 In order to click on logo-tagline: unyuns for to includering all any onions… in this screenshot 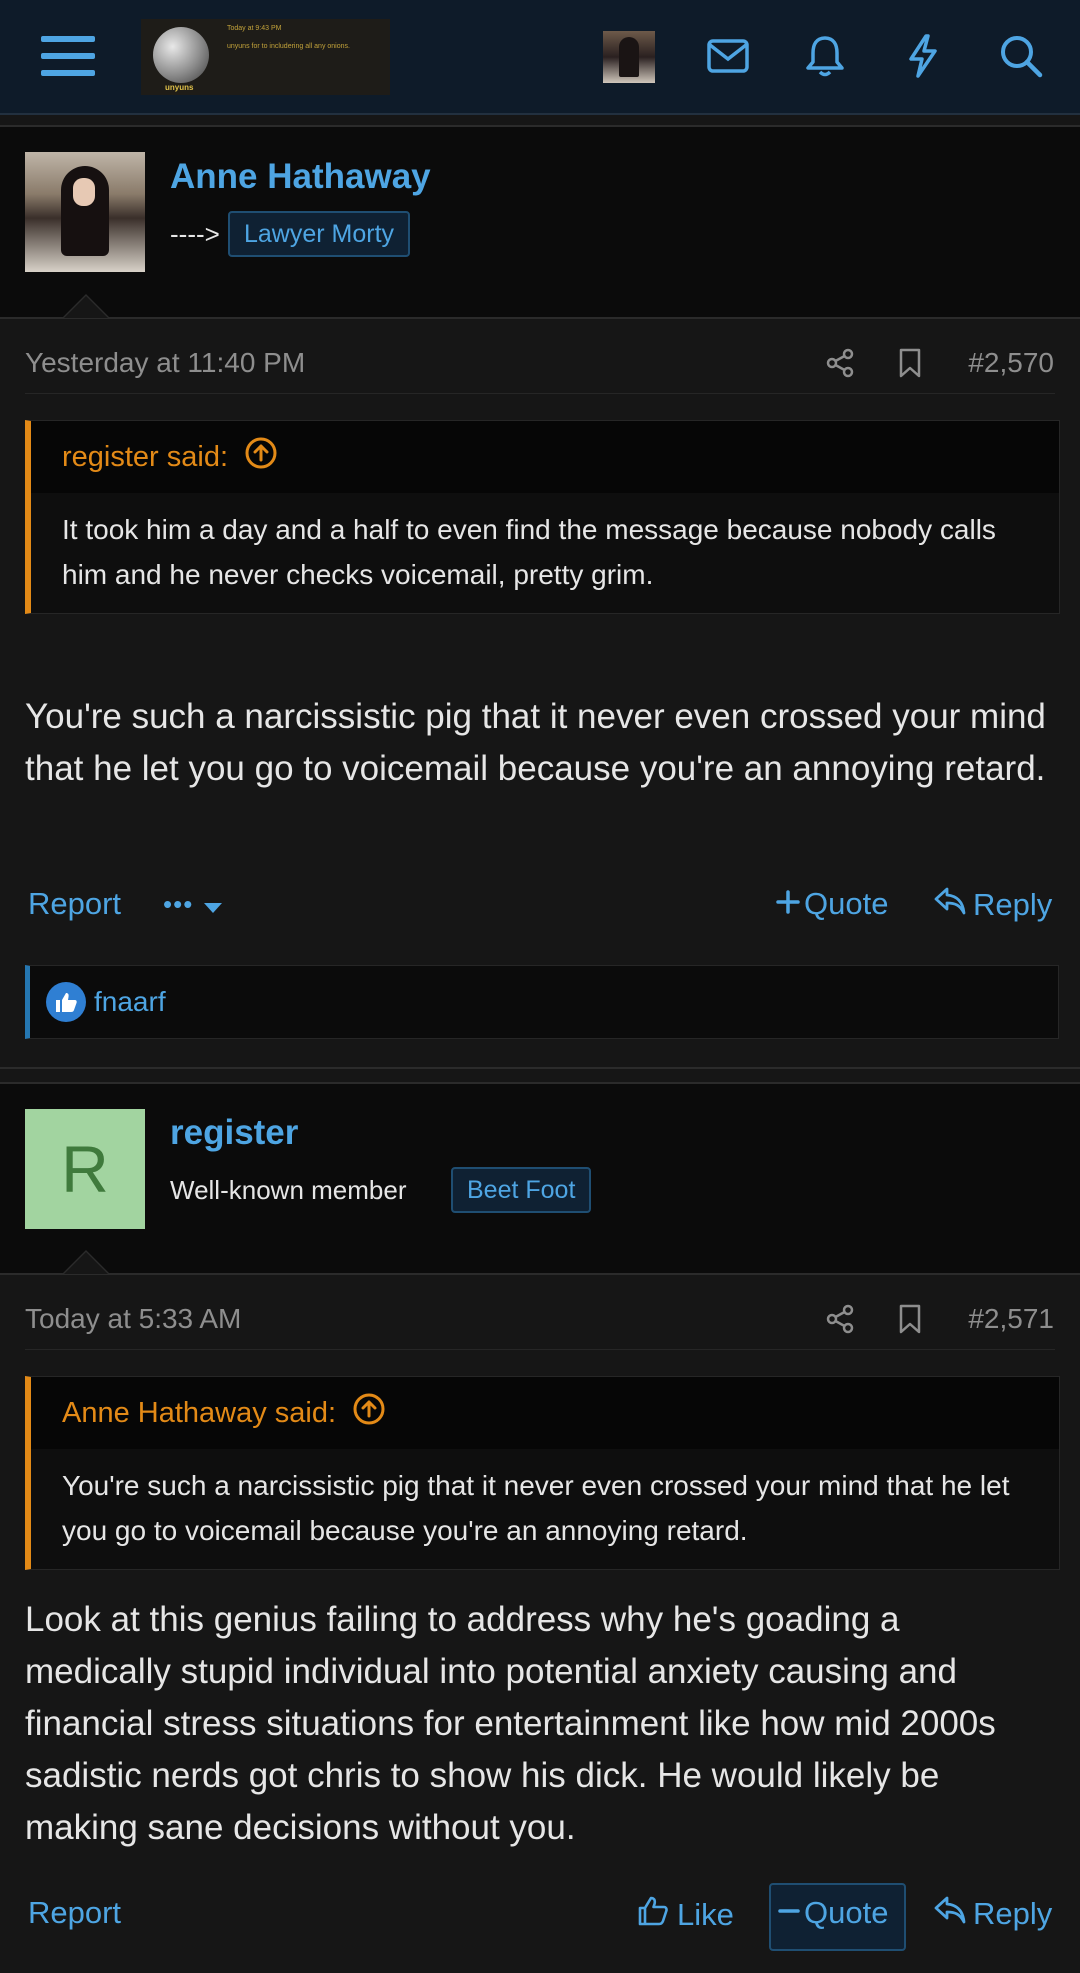, I will do `click(288, 46)`.